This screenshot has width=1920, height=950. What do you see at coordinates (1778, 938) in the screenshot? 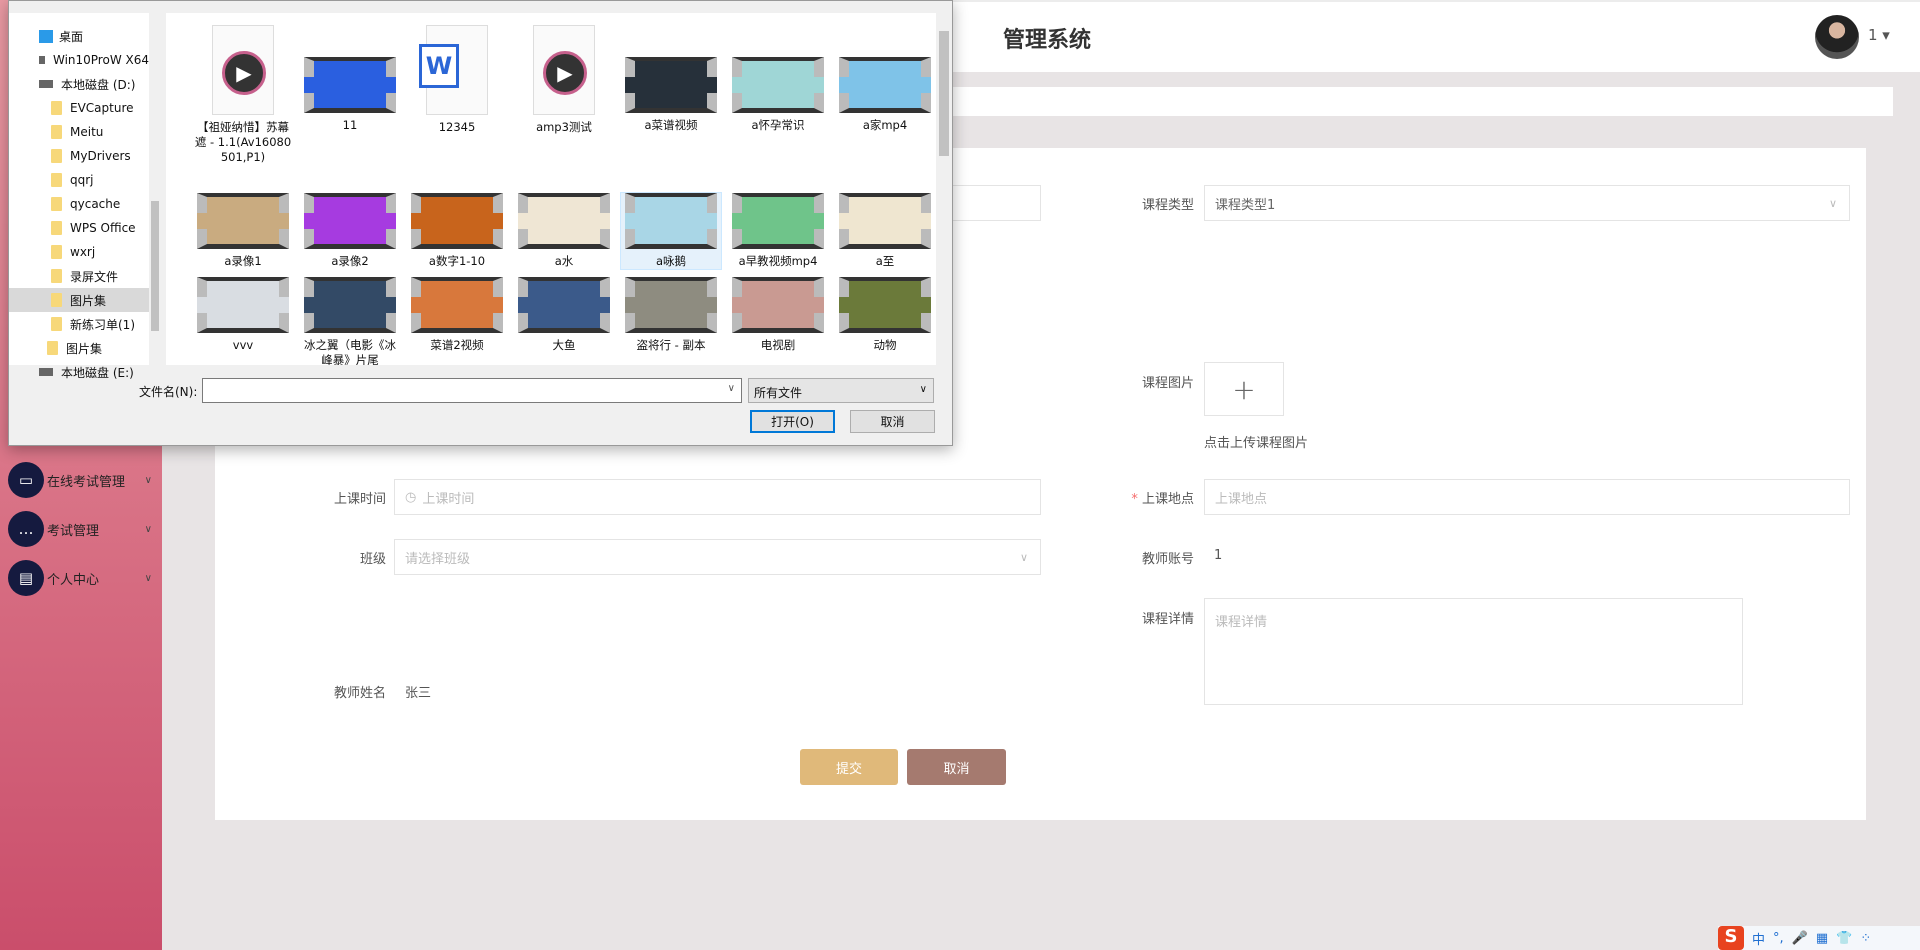
I see `ime-tool-icon: °,` at bounding box center [1778, 938].